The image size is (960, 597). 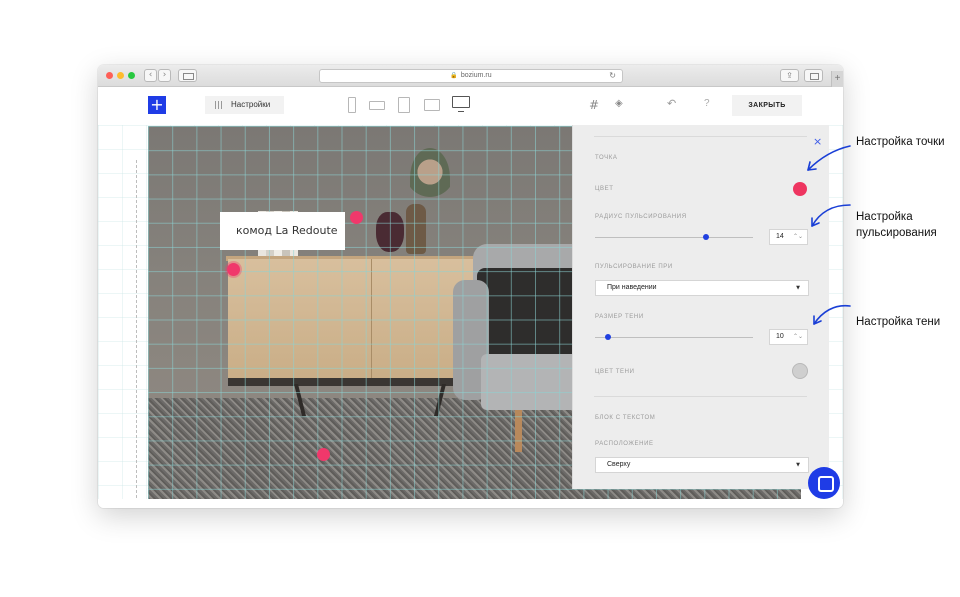 What do you see at coordinates (615, 372) in the screenshot?
I see `shadow-color-label: ЦВЕТ ТЕНИ` at bounding box center [615, 372].